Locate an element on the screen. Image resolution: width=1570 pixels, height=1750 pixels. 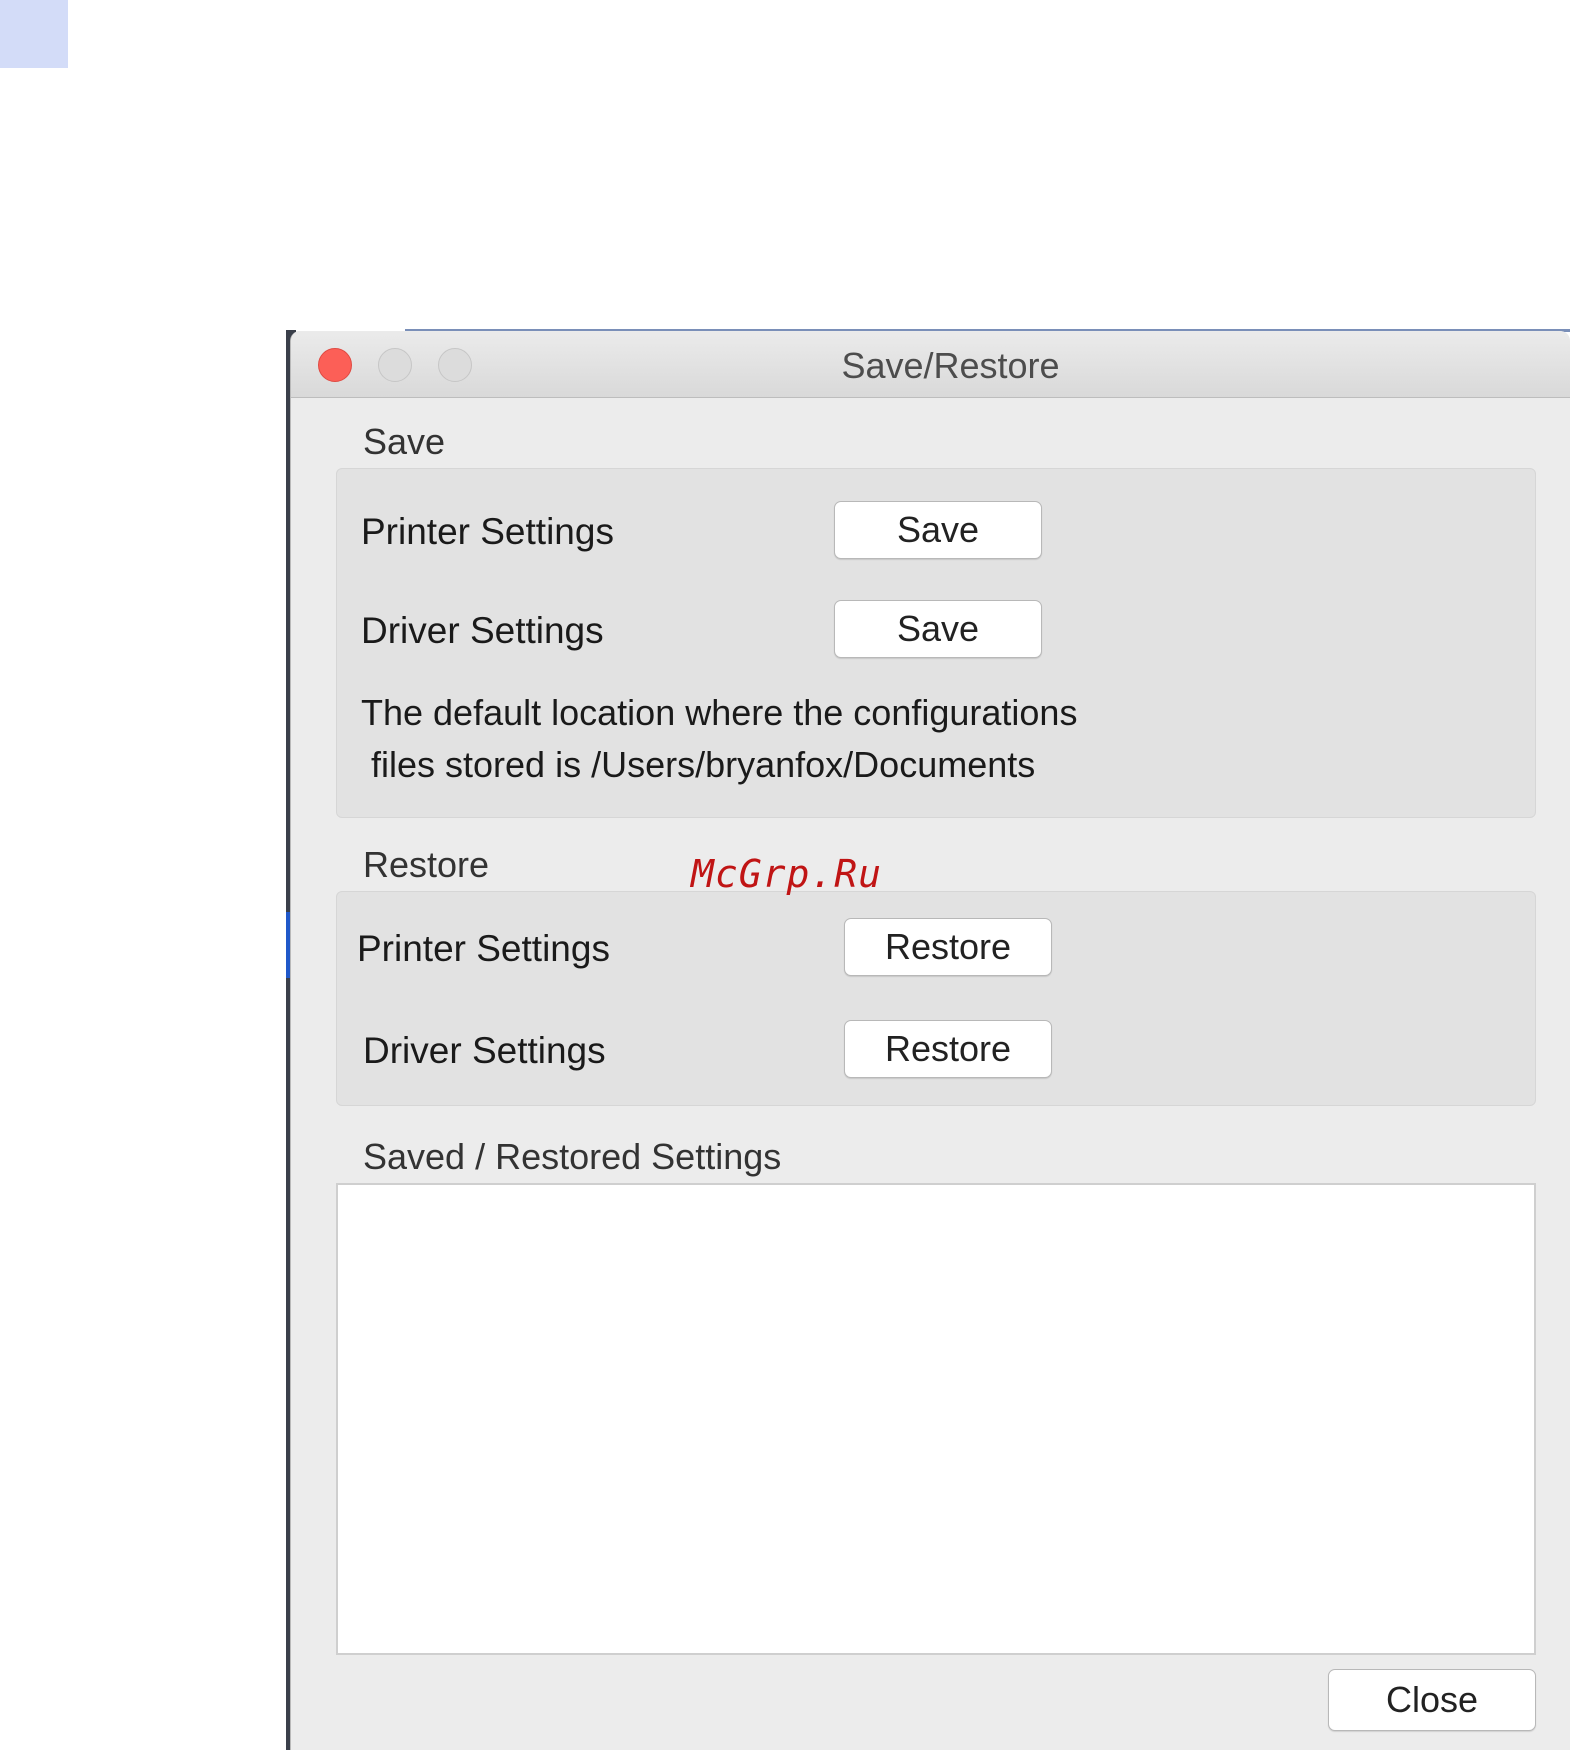
save-driver-settings-label: Driver Settings is located at coordinates (482, 630).